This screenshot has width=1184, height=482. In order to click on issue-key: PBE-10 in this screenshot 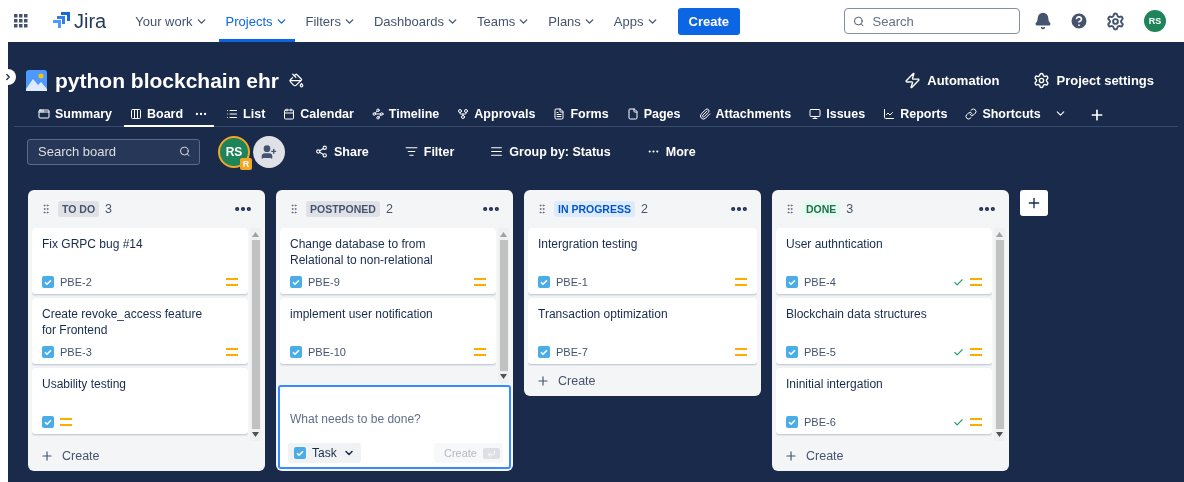, I will do `click(388, 352)`.